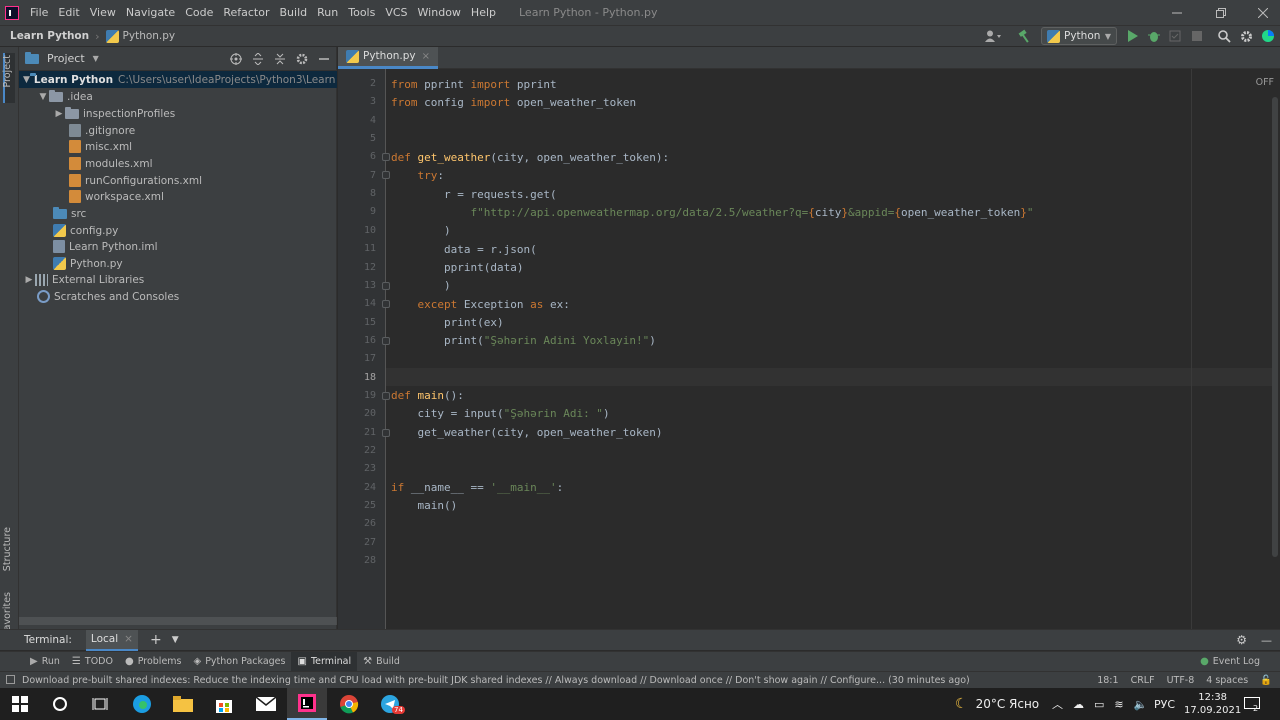 Image resolution: width=1280 pixels, height=720 pixels. Describe the element at coordinates (361, 83) in the screenshot. I see `line-number: 2` at that location.